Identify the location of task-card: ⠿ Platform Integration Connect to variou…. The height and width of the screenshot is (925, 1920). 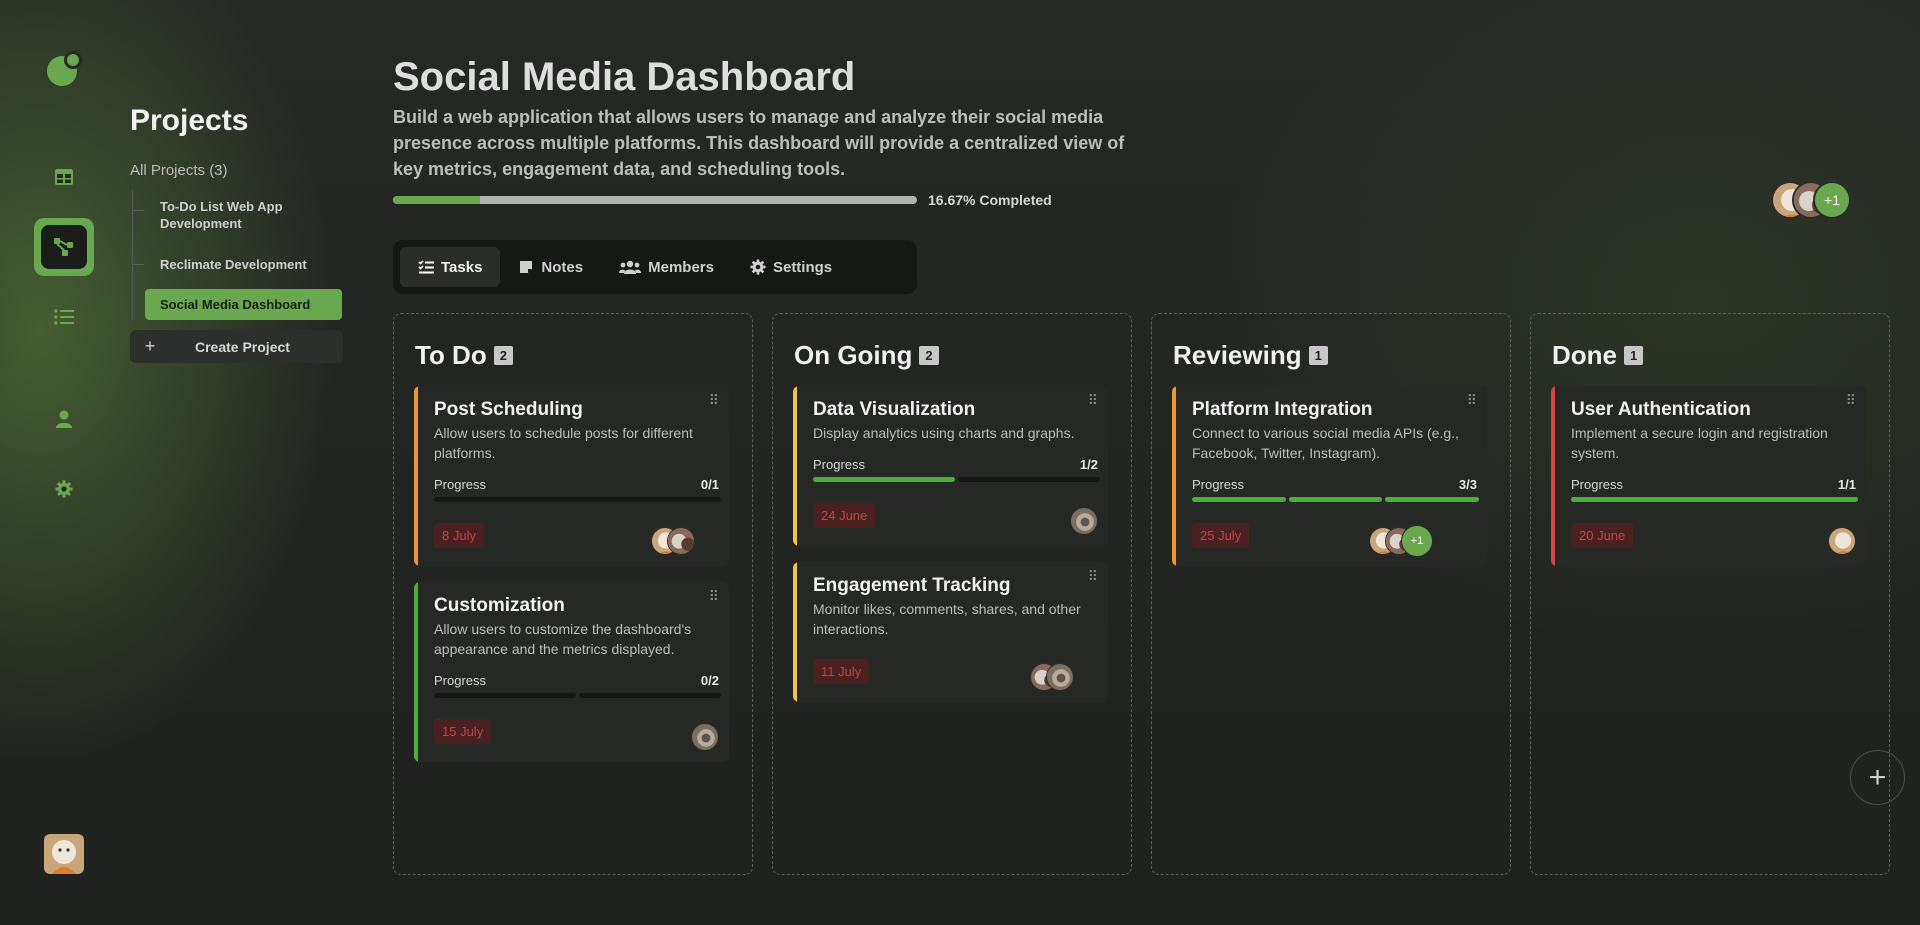
(1329, 476).